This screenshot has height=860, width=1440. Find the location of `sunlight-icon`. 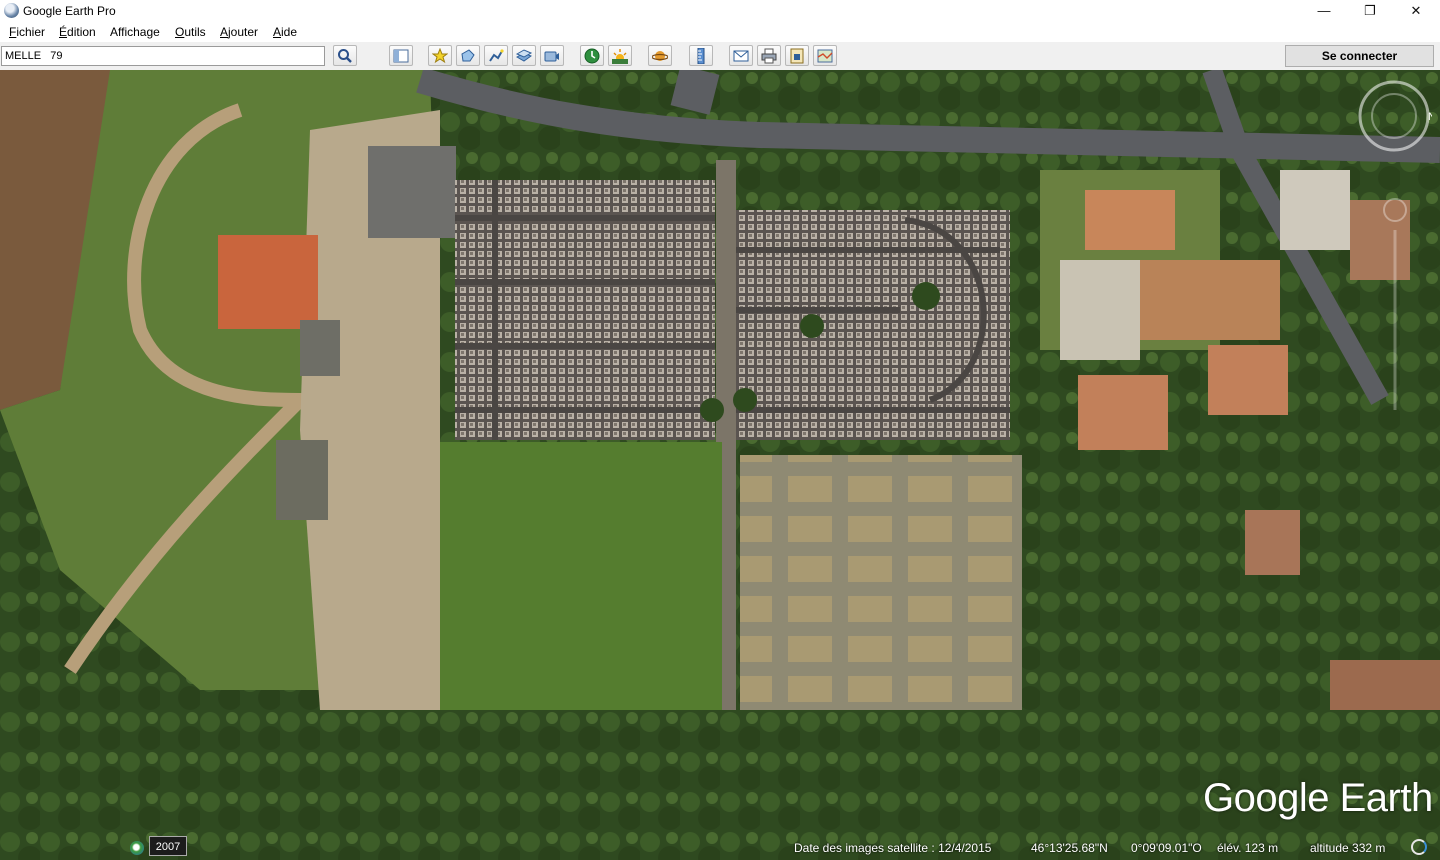

sunlight-icon is located at coordinates (620, 56).